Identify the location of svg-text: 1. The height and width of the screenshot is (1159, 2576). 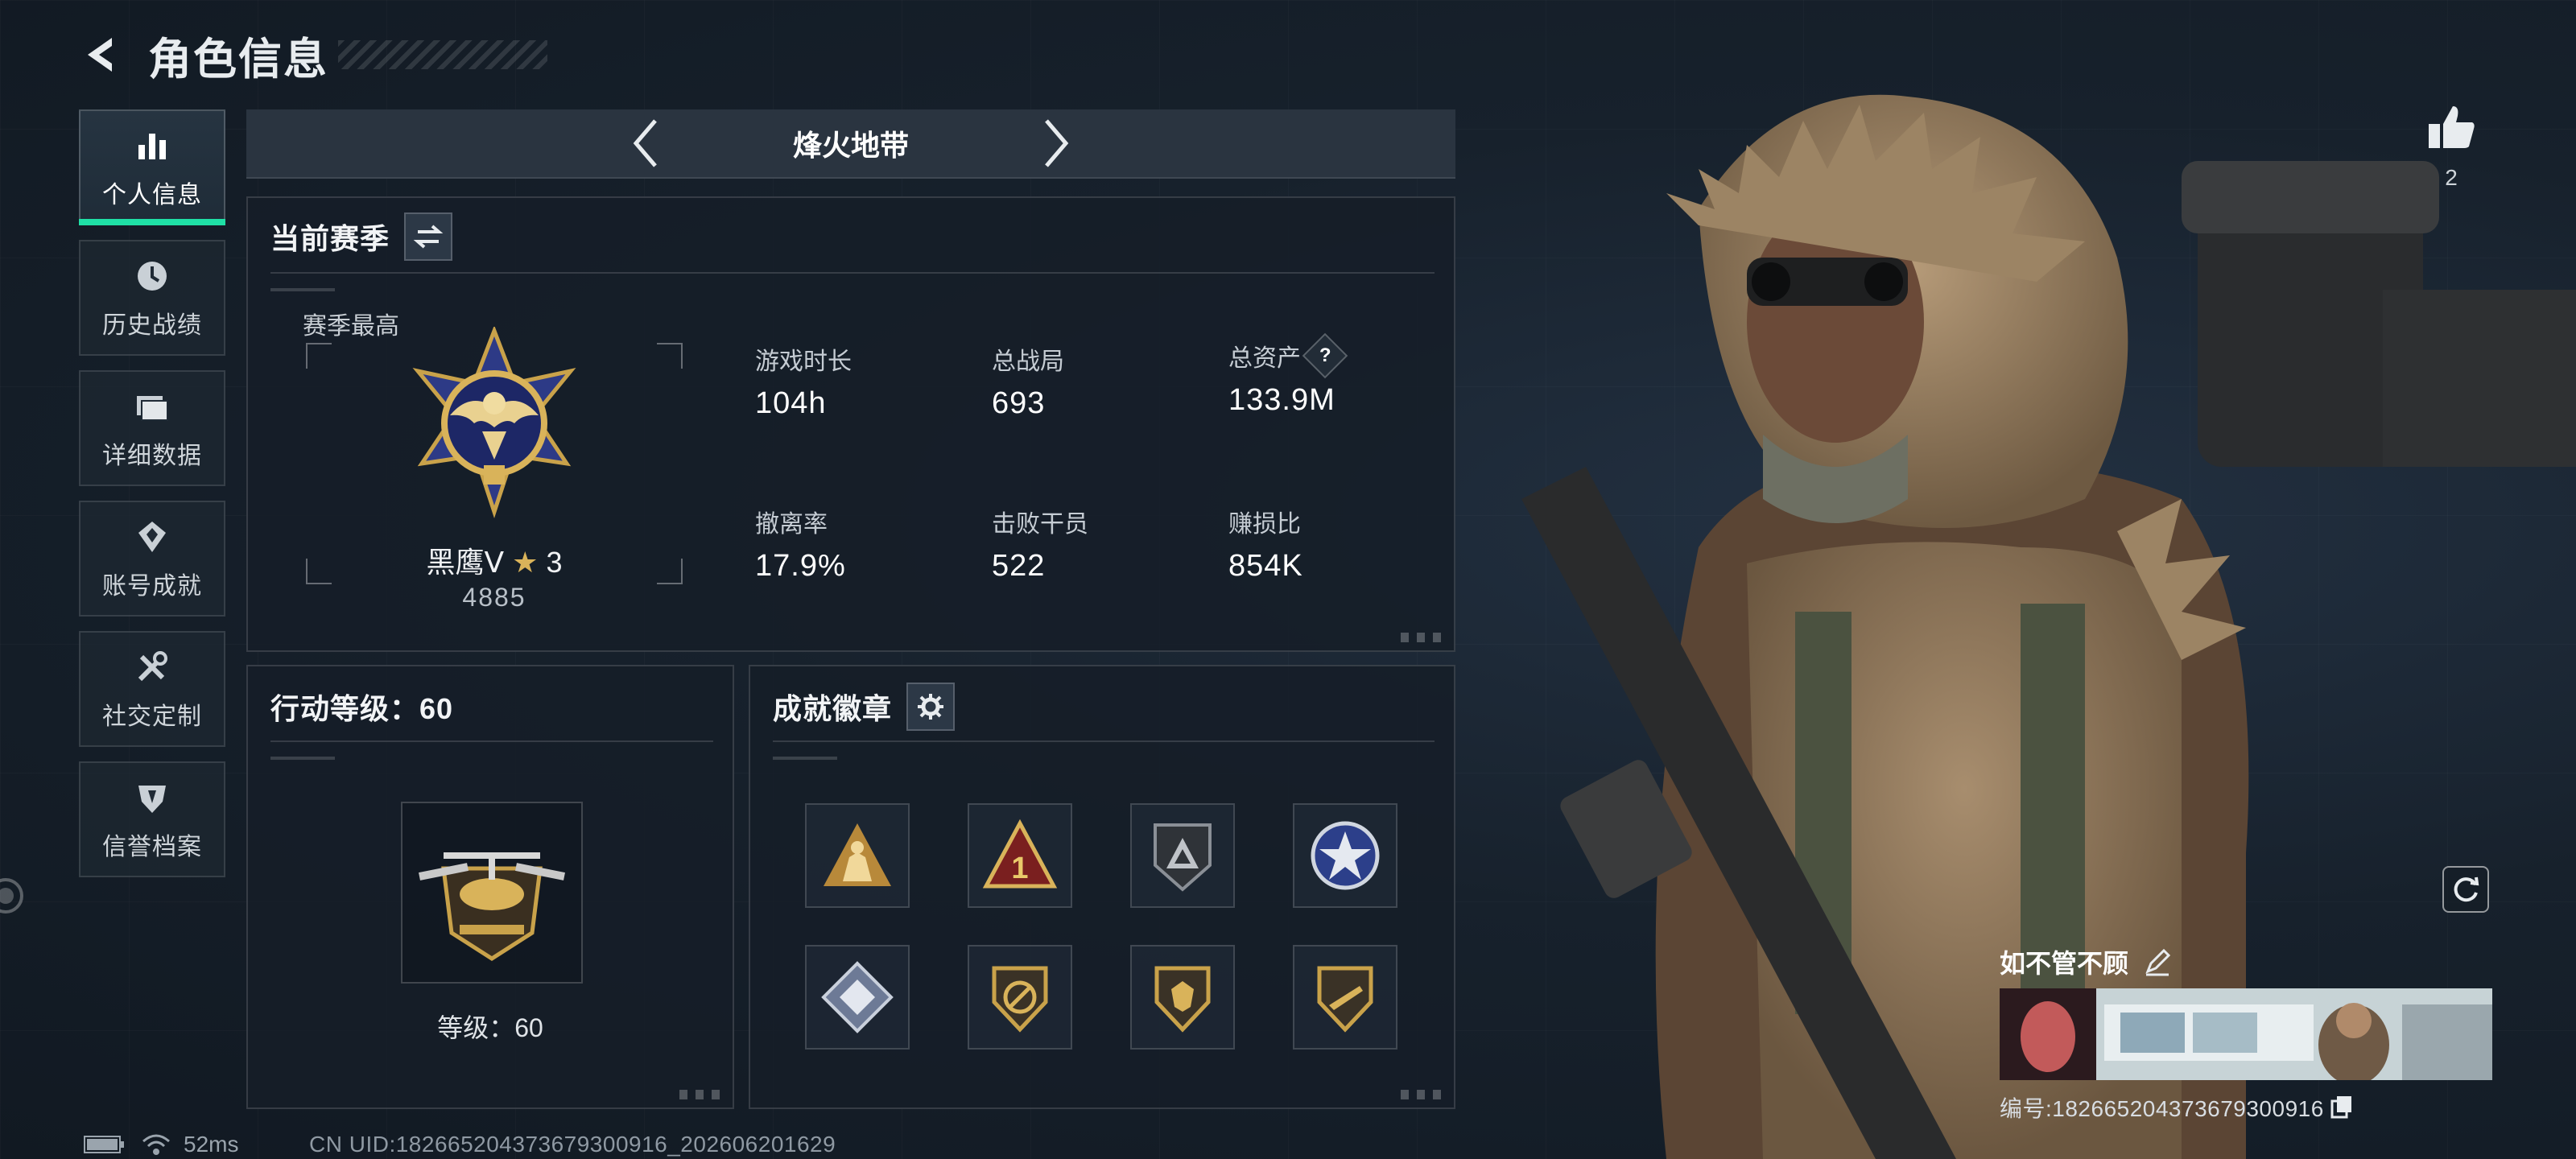
(1019, 868).